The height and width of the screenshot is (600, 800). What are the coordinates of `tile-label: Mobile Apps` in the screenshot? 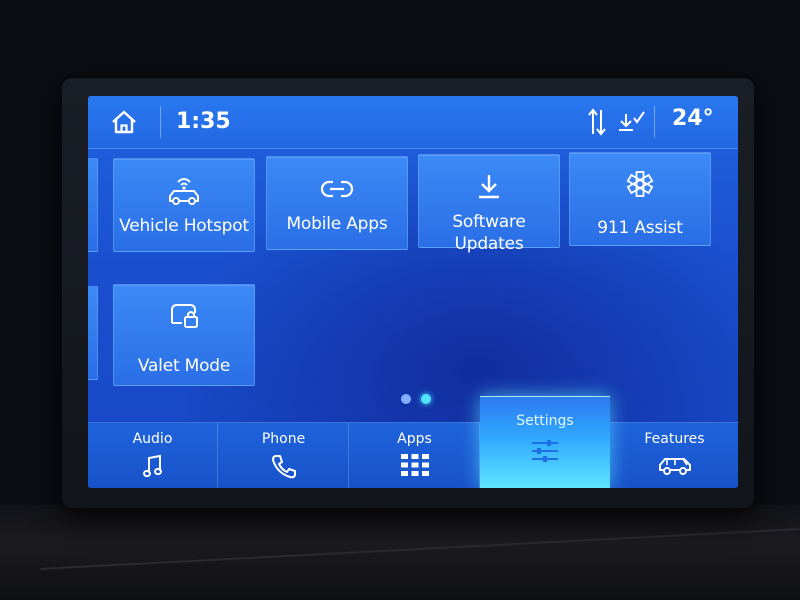 It's located at (337, 224).